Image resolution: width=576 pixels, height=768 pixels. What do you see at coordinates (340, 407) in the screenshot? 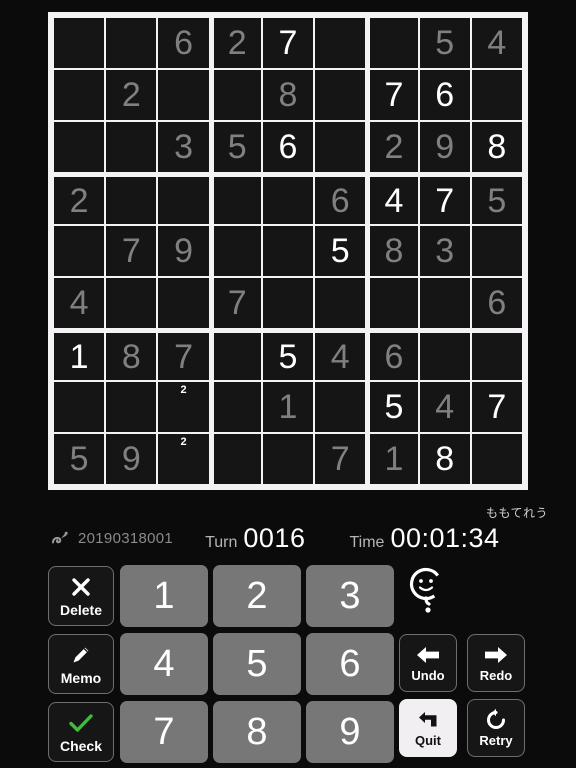
I see `sudoku-cell-r8c6` at bounding box center [340, 407].